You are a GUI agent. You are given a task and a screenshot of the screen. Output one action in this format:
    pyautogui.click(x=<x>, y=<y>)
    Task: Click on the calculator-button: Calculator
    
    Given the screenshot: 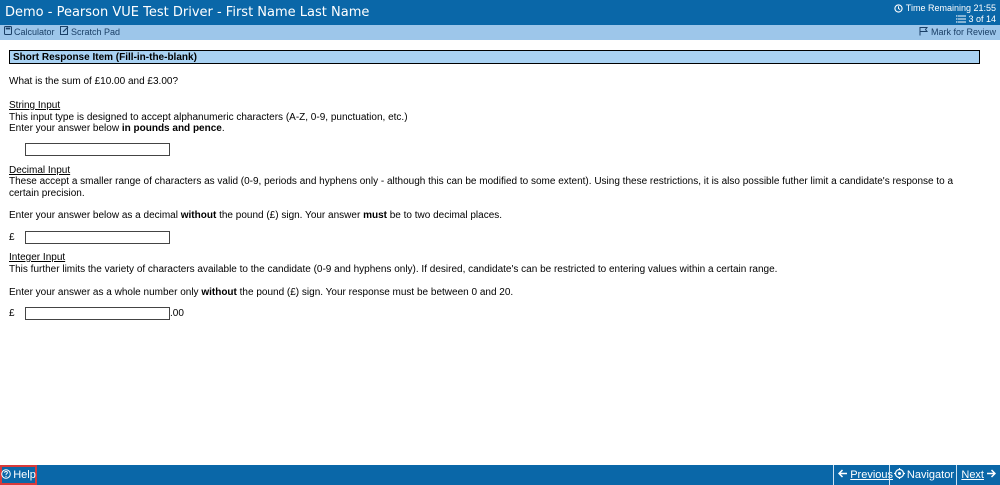 What is the action you would take?
    pyautogui.click(x=29, y=31)
    